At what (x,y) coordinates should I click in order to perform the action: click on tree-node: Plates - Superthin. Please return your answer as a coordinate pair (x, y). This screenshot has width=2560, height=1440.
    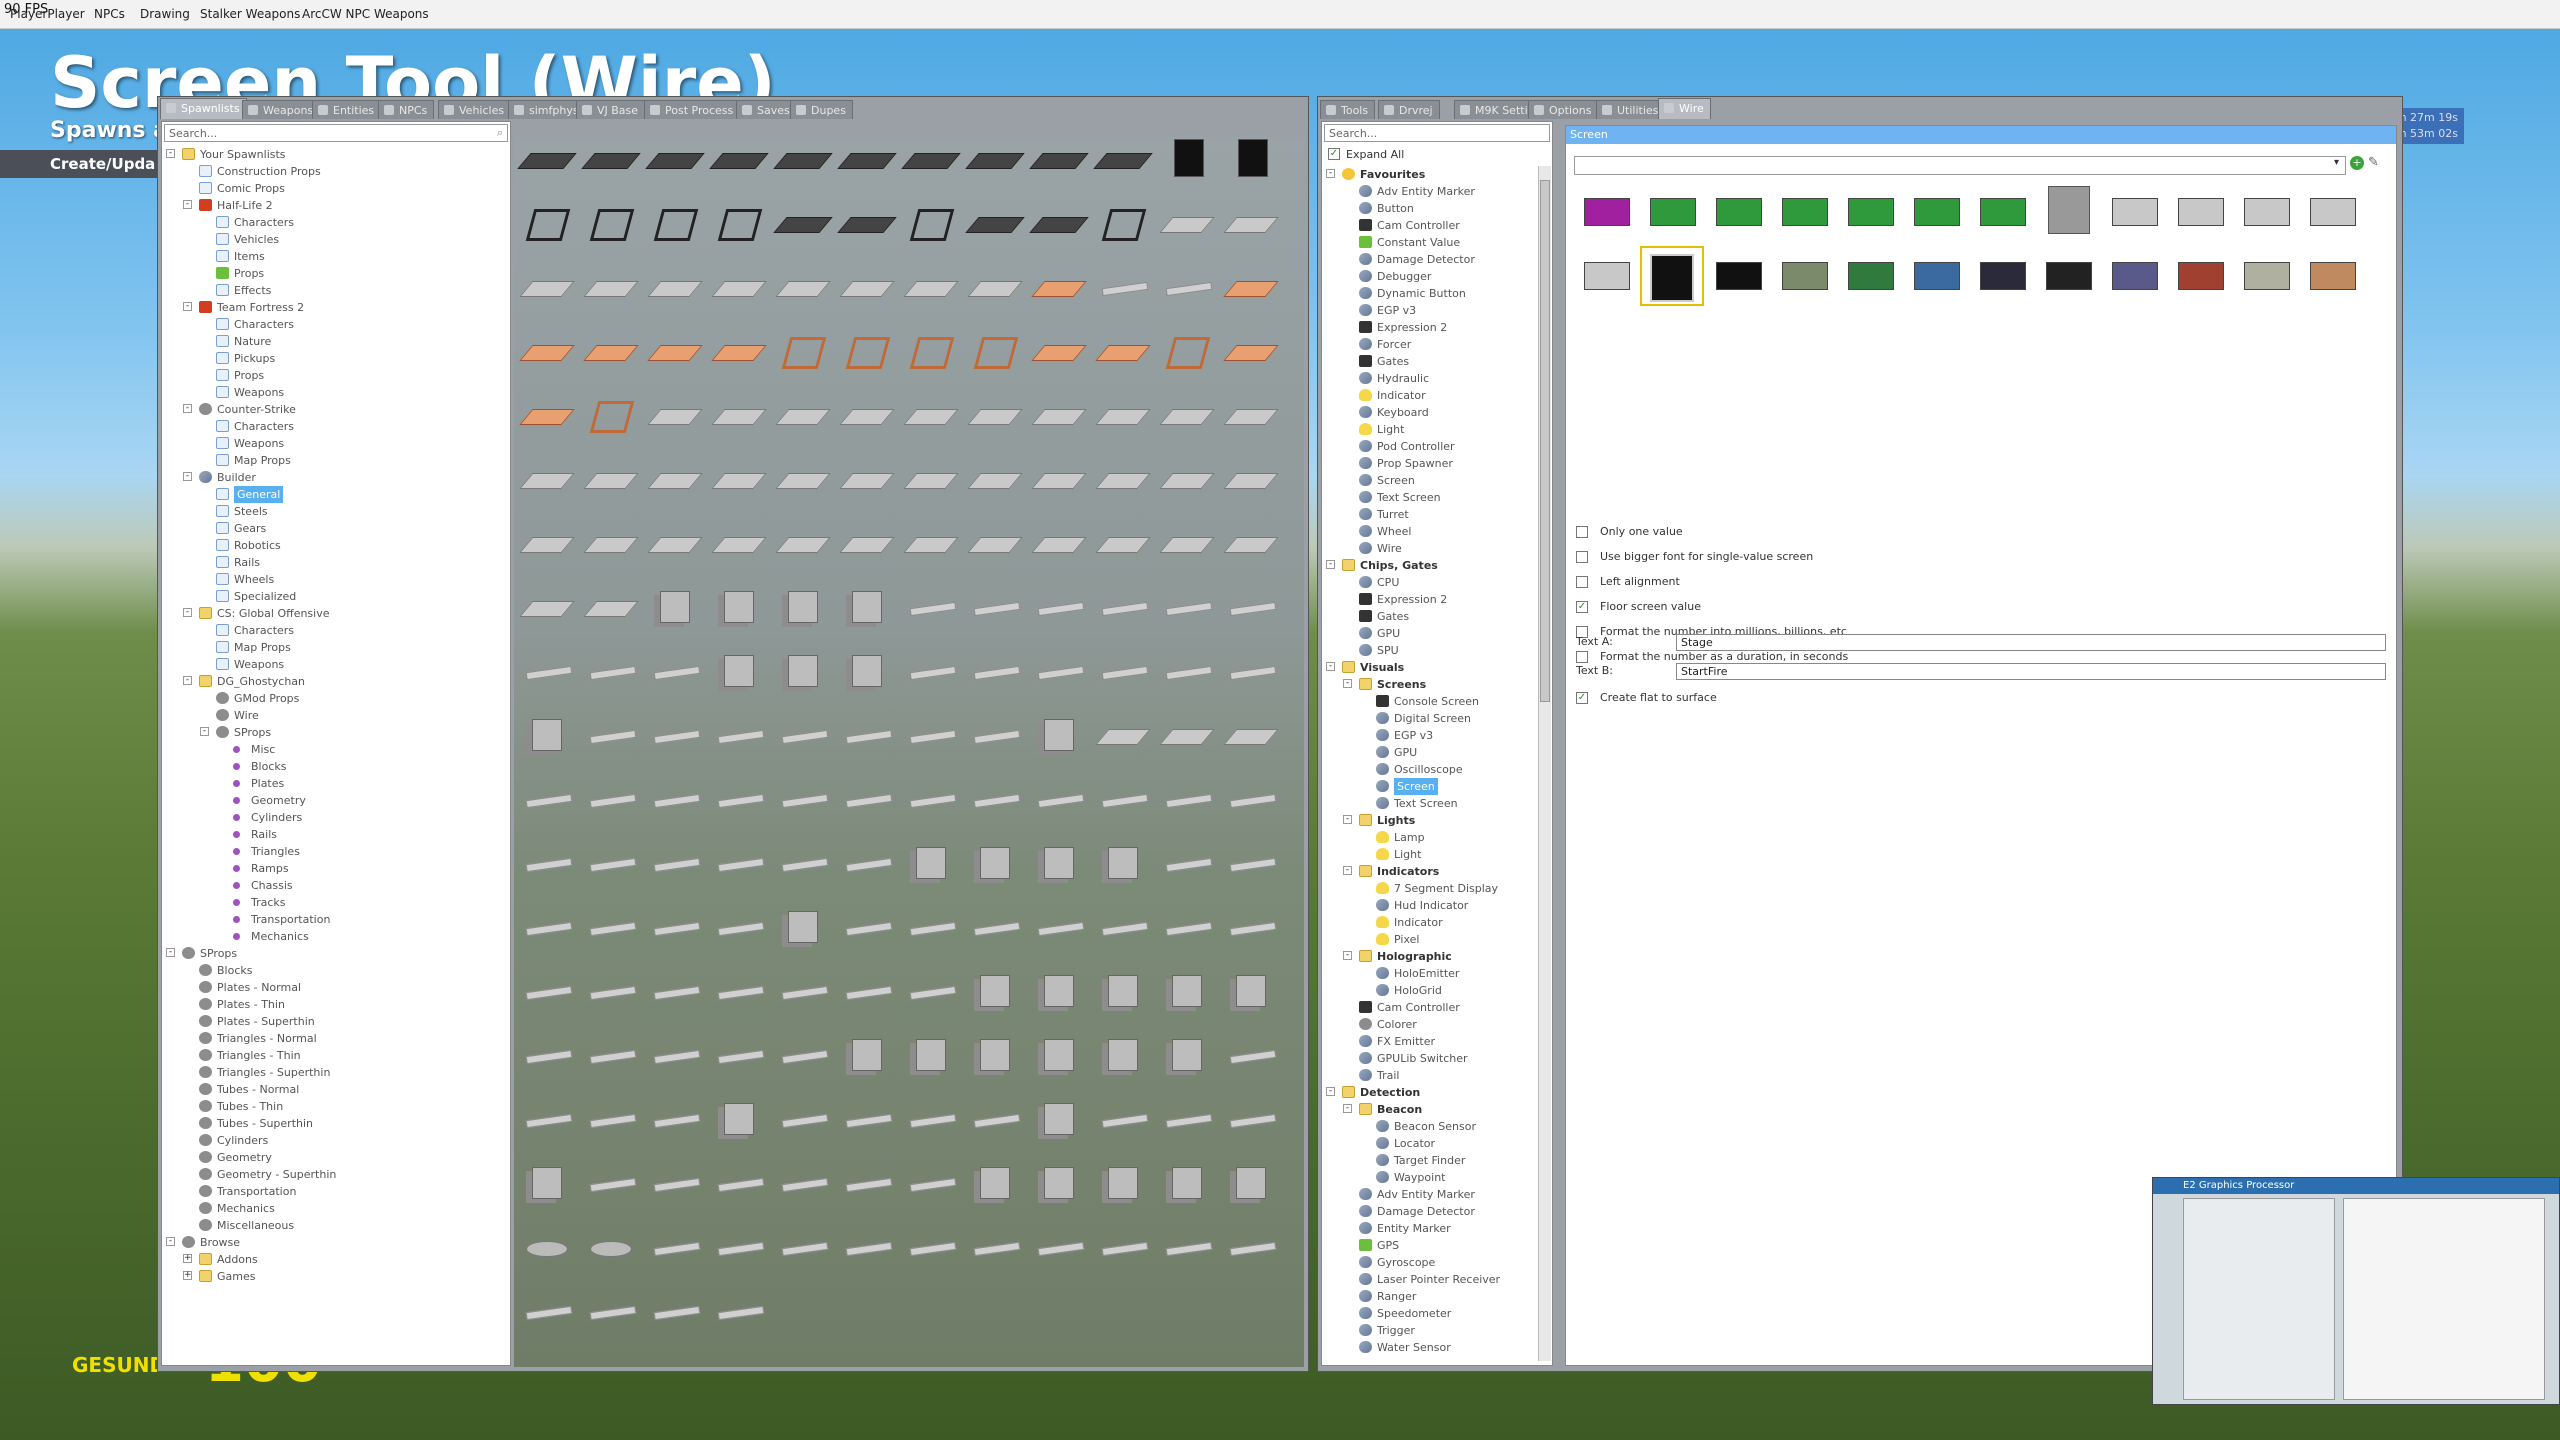
    Looking at the image, I should click on (336, 1021).